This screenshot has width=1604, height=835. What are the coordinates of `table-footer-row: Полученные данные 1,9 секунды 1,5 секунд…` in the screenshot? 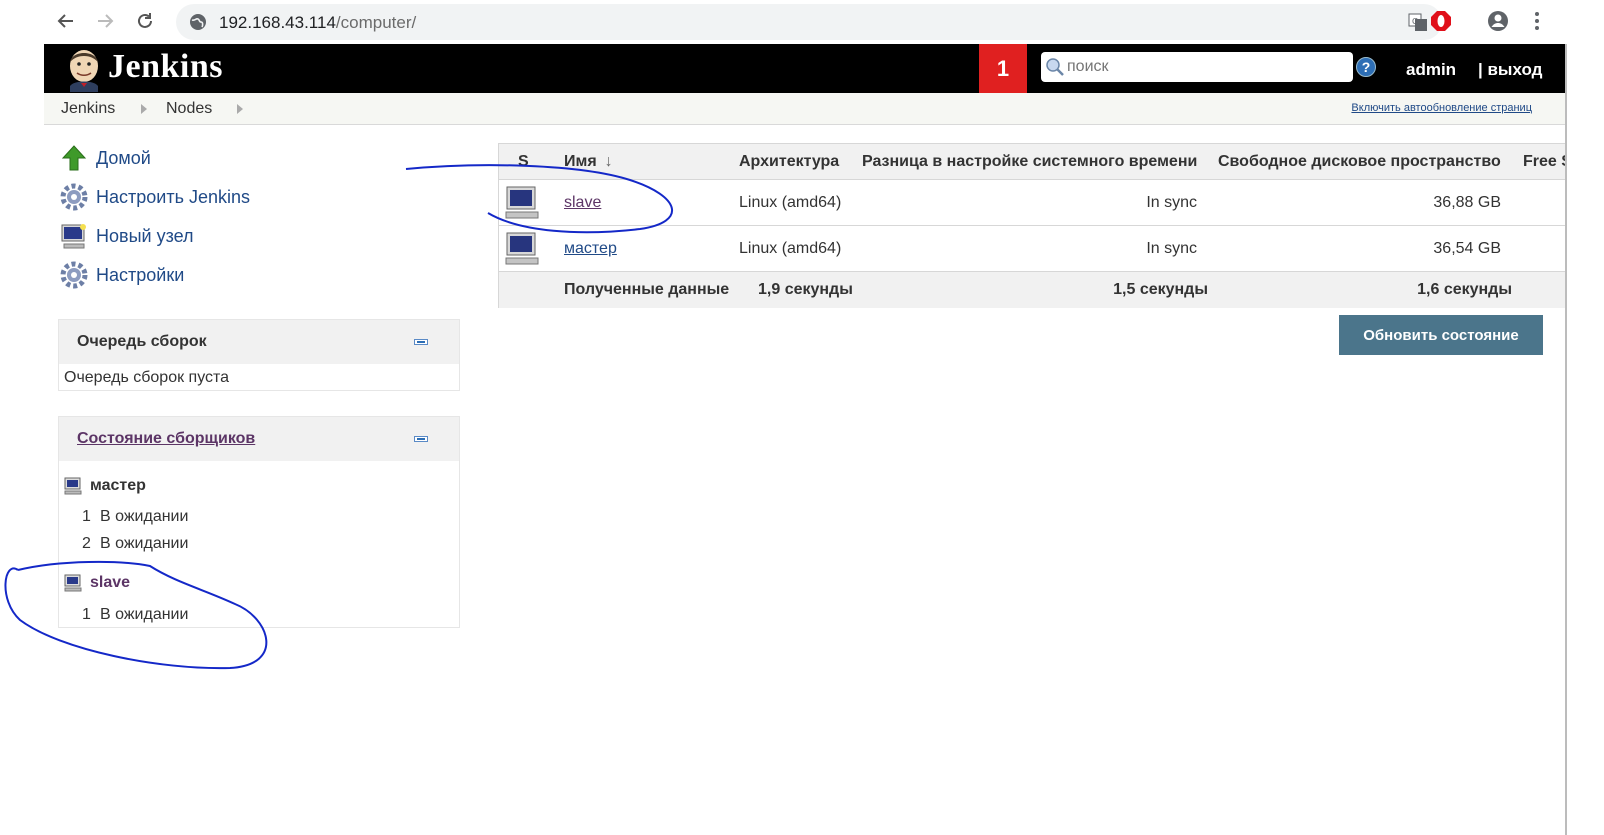 It's located at (1034, 290).